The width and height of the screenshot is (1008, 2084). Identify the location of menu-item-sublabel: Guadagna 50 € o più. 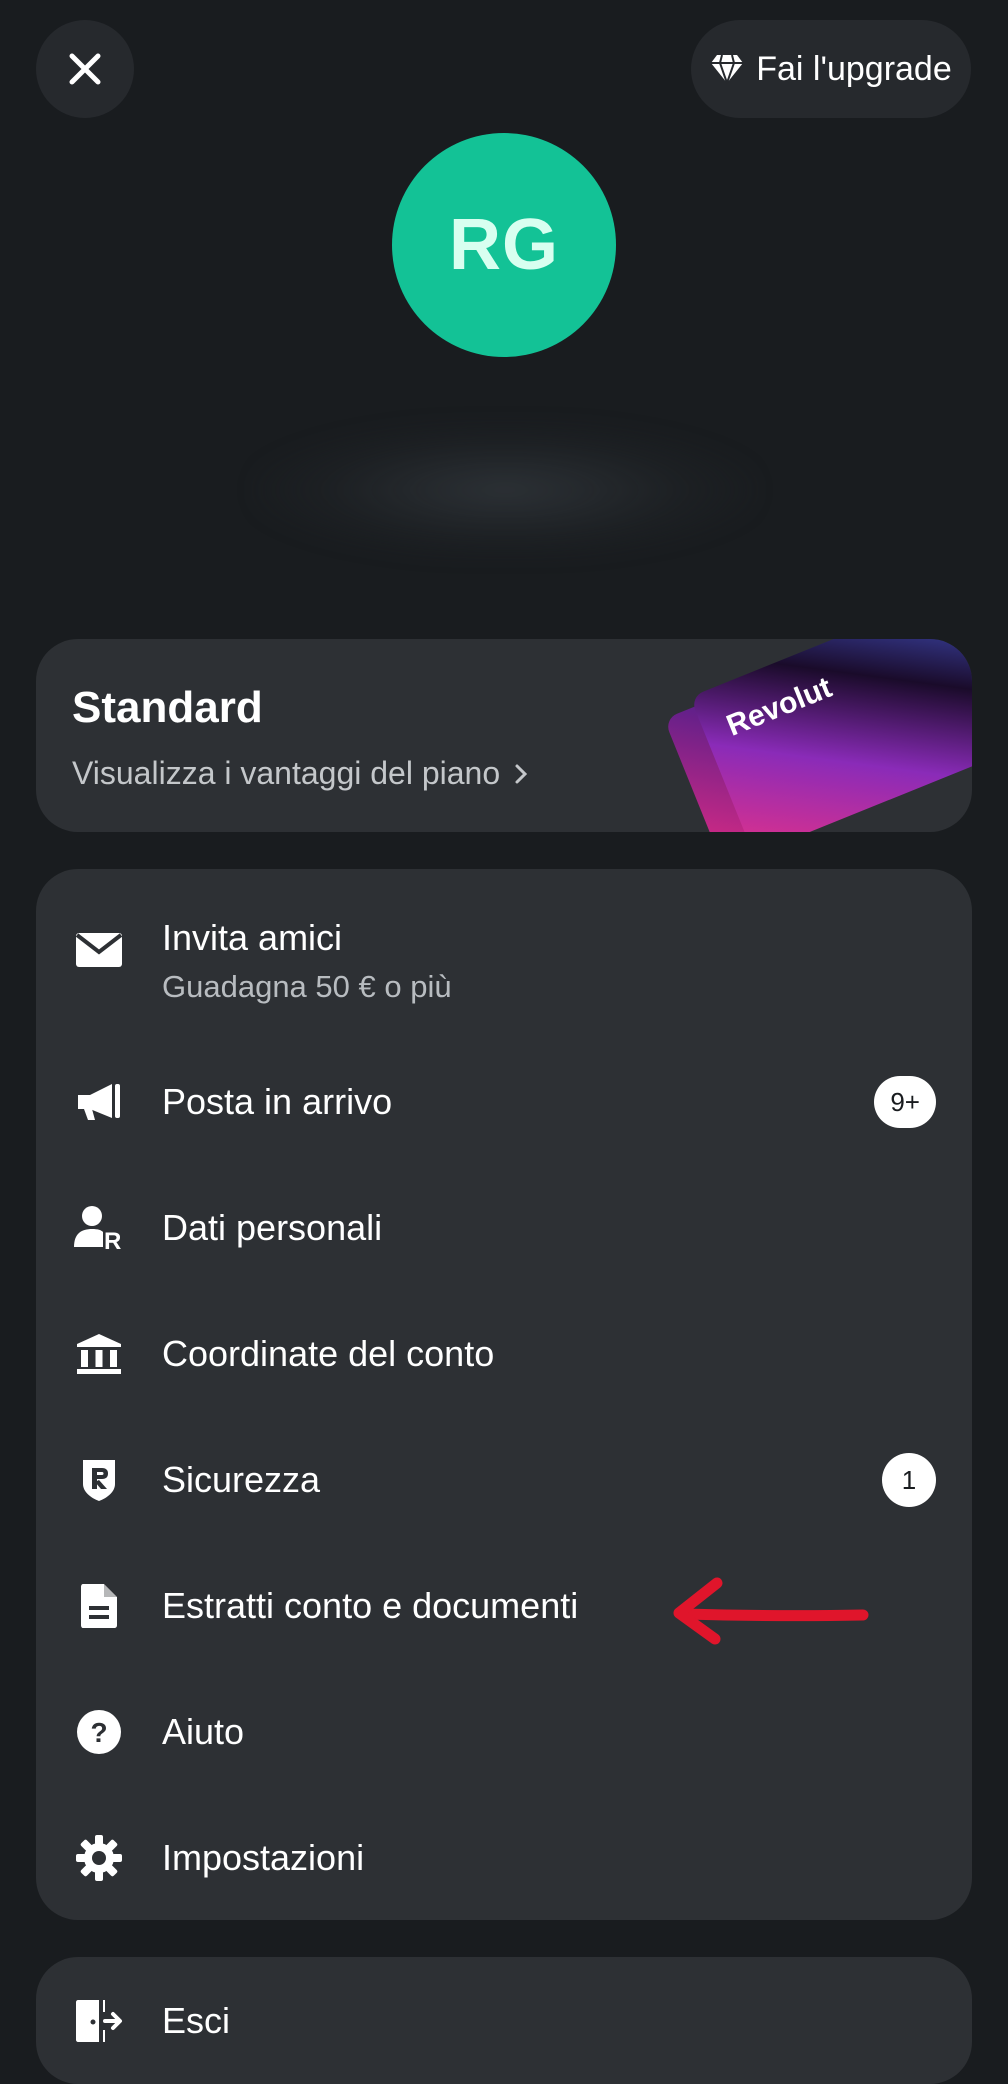
(307, 986).